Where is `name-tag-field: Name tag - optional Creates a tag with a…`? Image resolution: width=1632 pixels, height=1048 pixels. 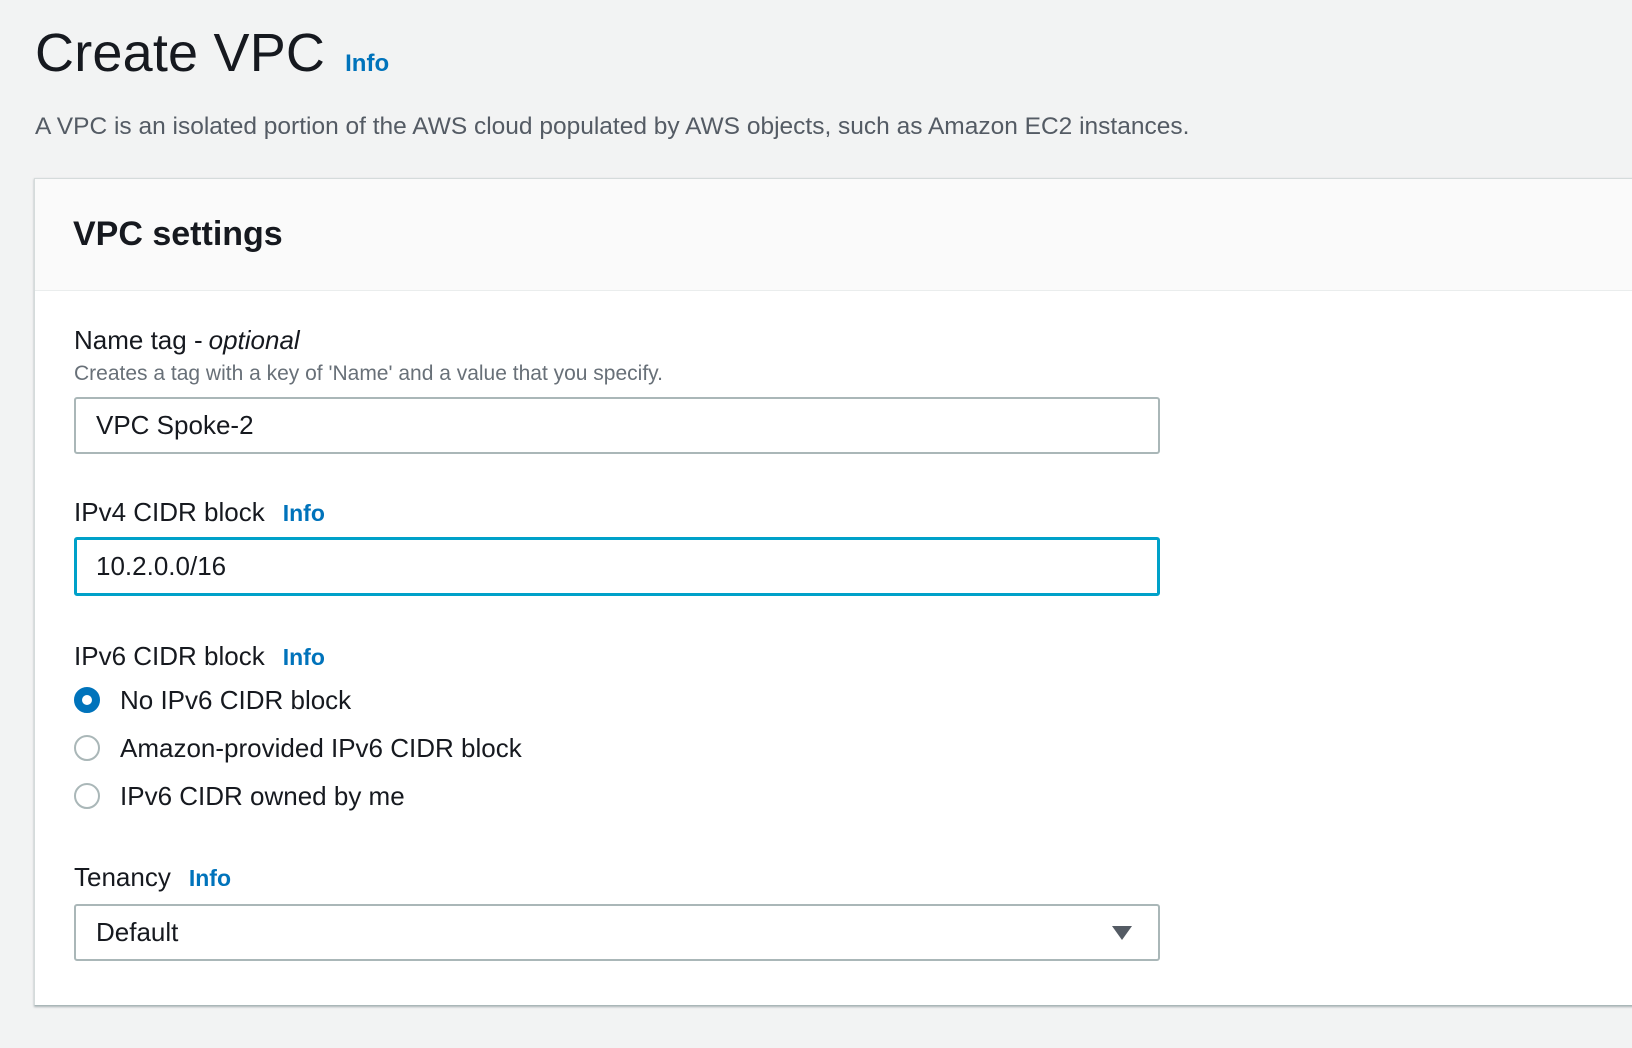 name-tag-field: Name tag - optional Creates a tag with a… is located at coordinates (617, 389).